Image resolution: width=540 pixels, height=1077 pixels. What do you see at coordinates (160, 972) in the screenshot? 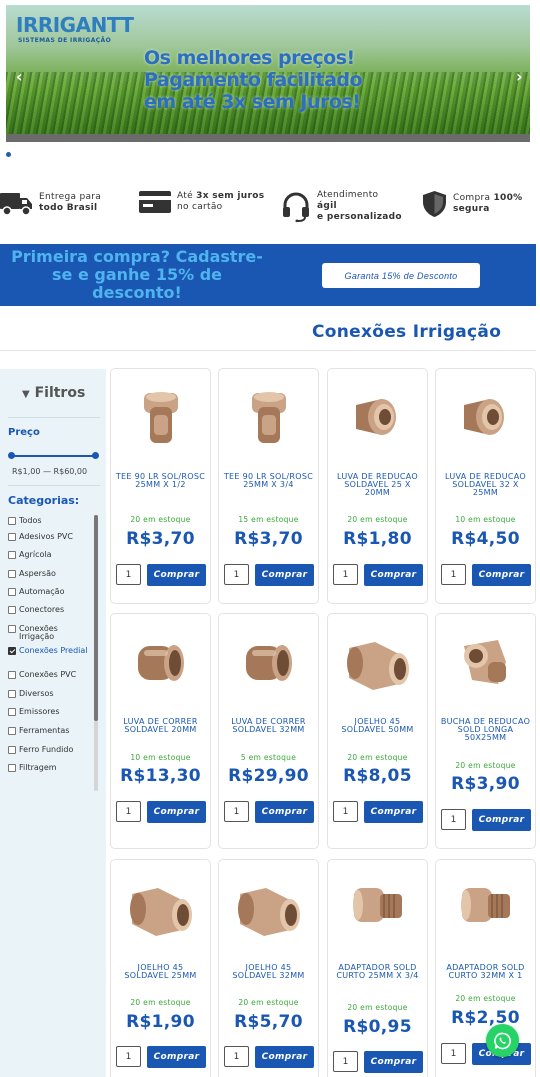
I see `product-name: JOELHO 45 SOLDAVEL 25MM` at bounding box center [160, 972].